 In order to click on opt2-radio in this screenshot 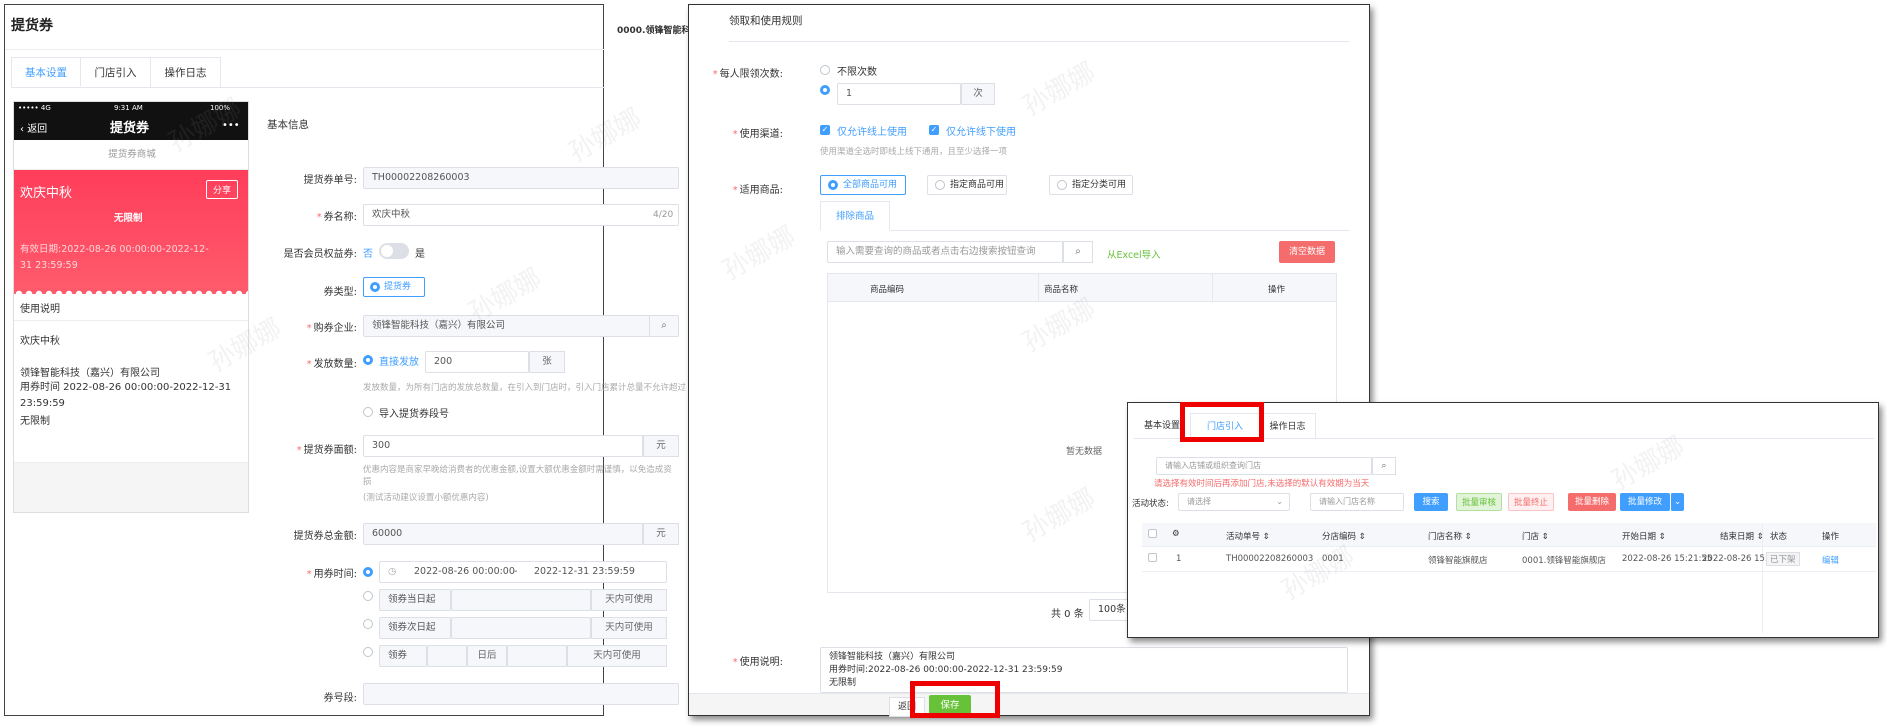, I will do `click(368, 624)`.